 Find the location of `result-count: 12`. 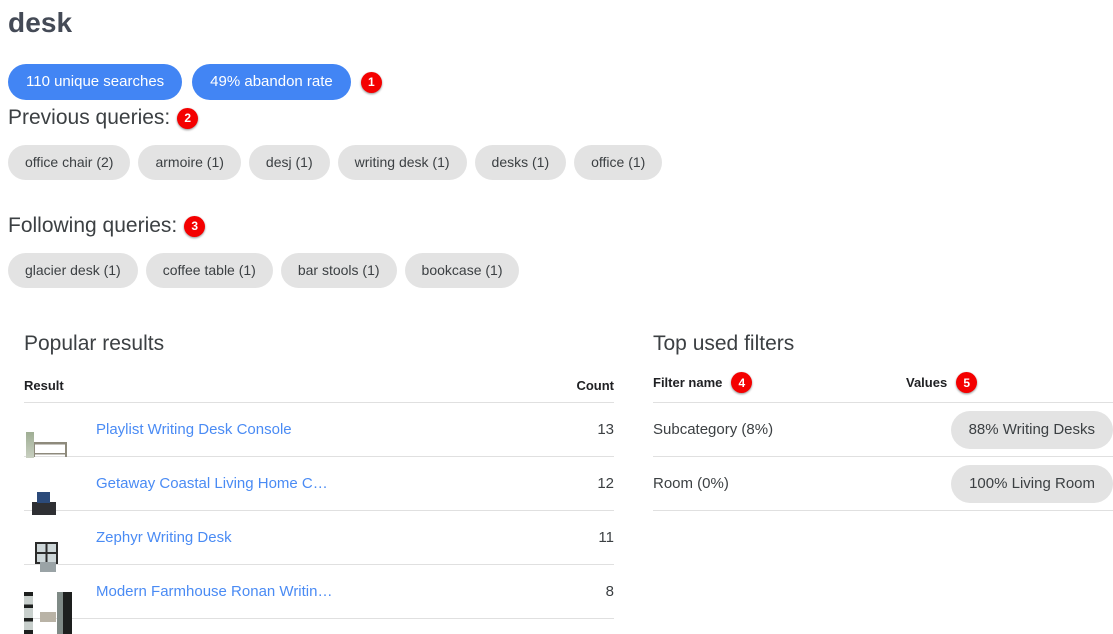

result-count: 12 is located at coordinates (579, 483).